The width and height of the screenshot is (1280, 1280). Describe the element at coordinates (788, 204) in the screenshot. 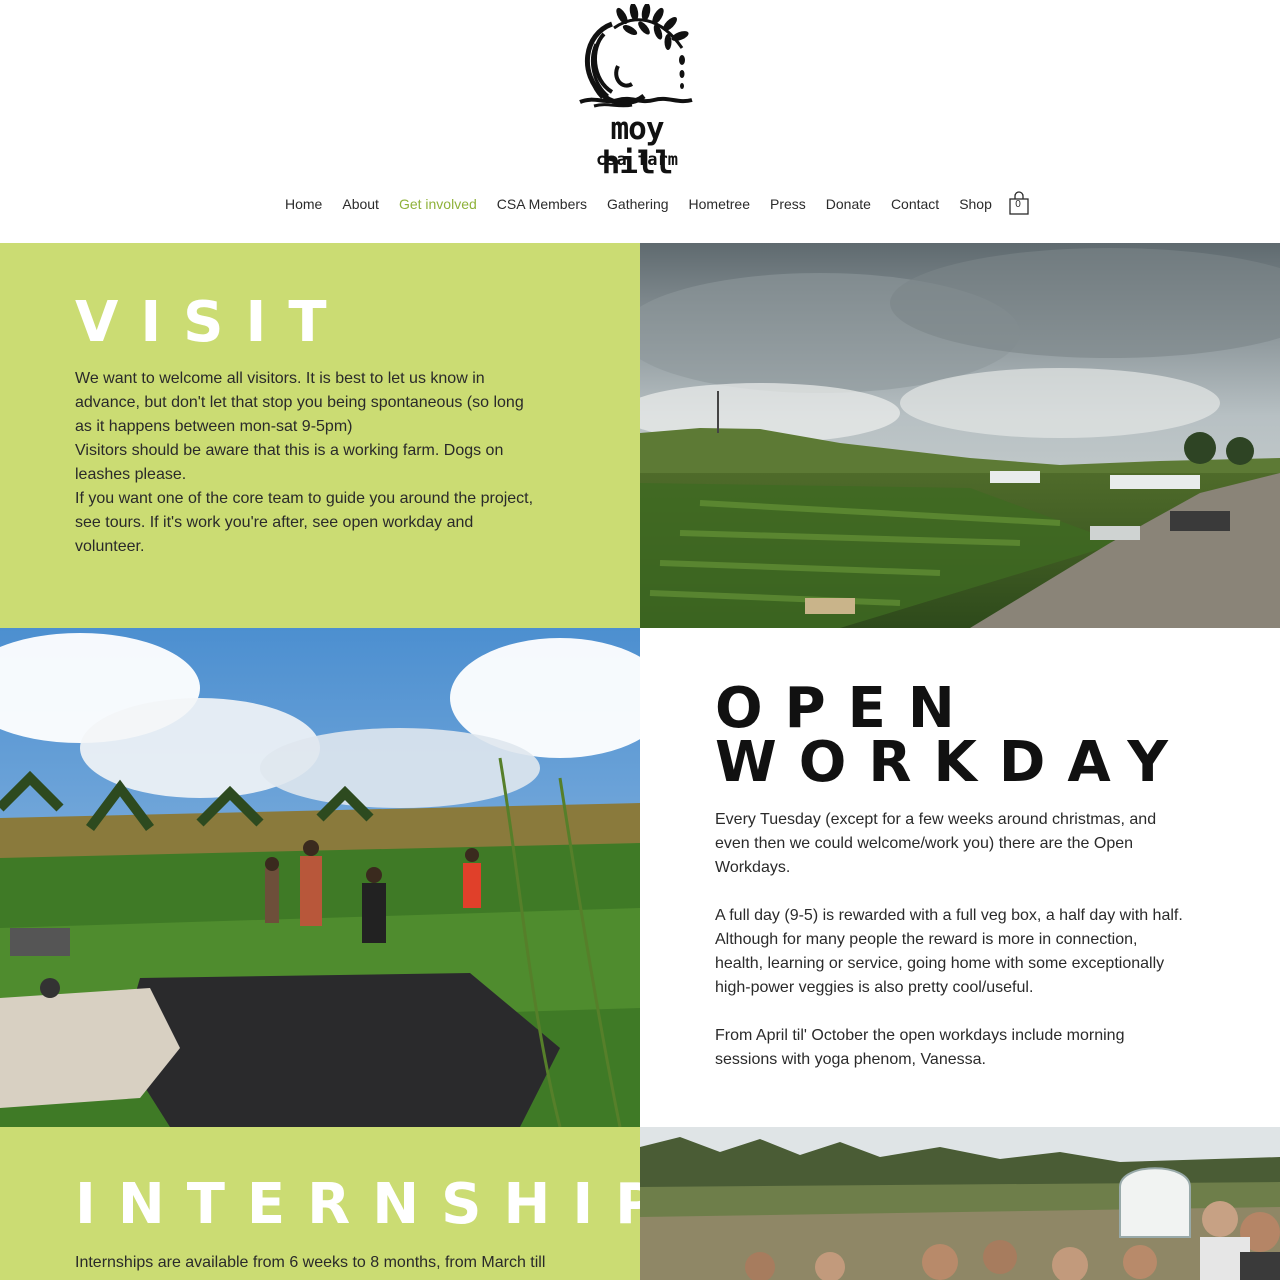

I see `nav-item-press: Press` at that location.